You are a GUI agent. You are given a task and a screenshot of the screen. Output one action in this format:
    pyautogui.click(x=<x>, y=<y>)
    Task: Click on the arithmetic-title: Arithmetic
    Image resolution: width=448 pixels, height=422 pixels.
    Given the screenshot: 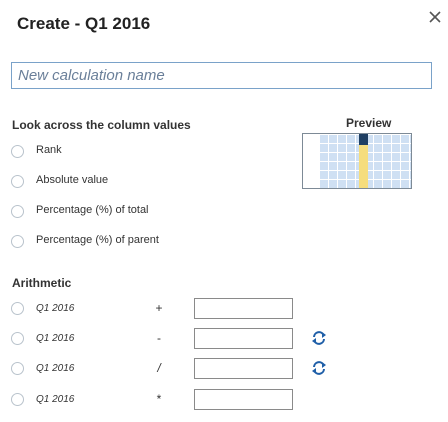 What is the action you would take?
    pyautogui.click(x=42, y=283)
    